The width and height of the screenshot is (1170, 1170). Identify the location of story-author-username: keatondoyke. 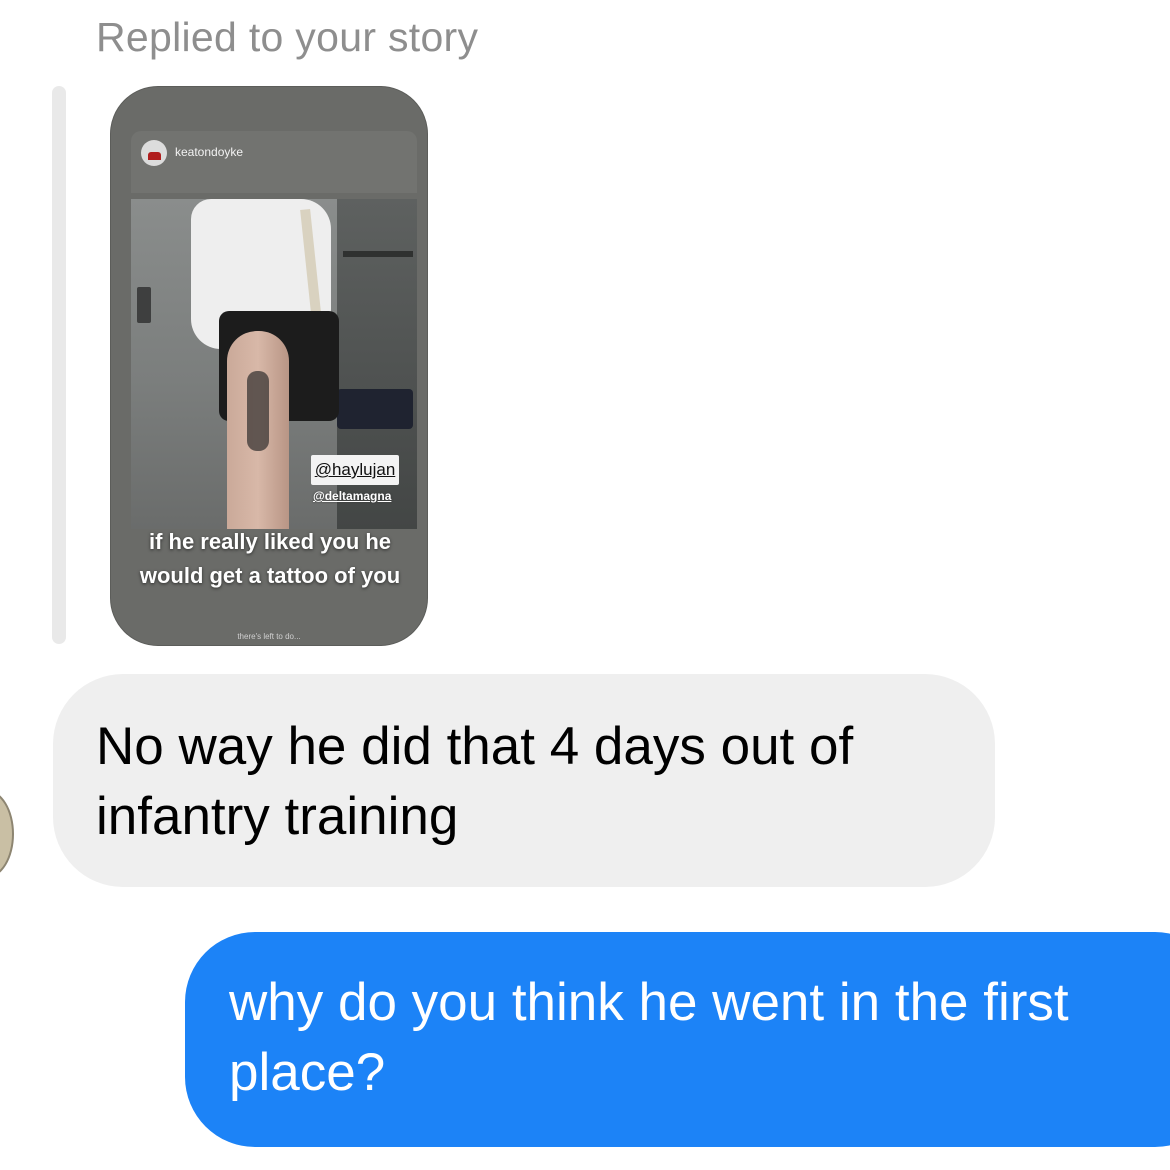
(209, 152).